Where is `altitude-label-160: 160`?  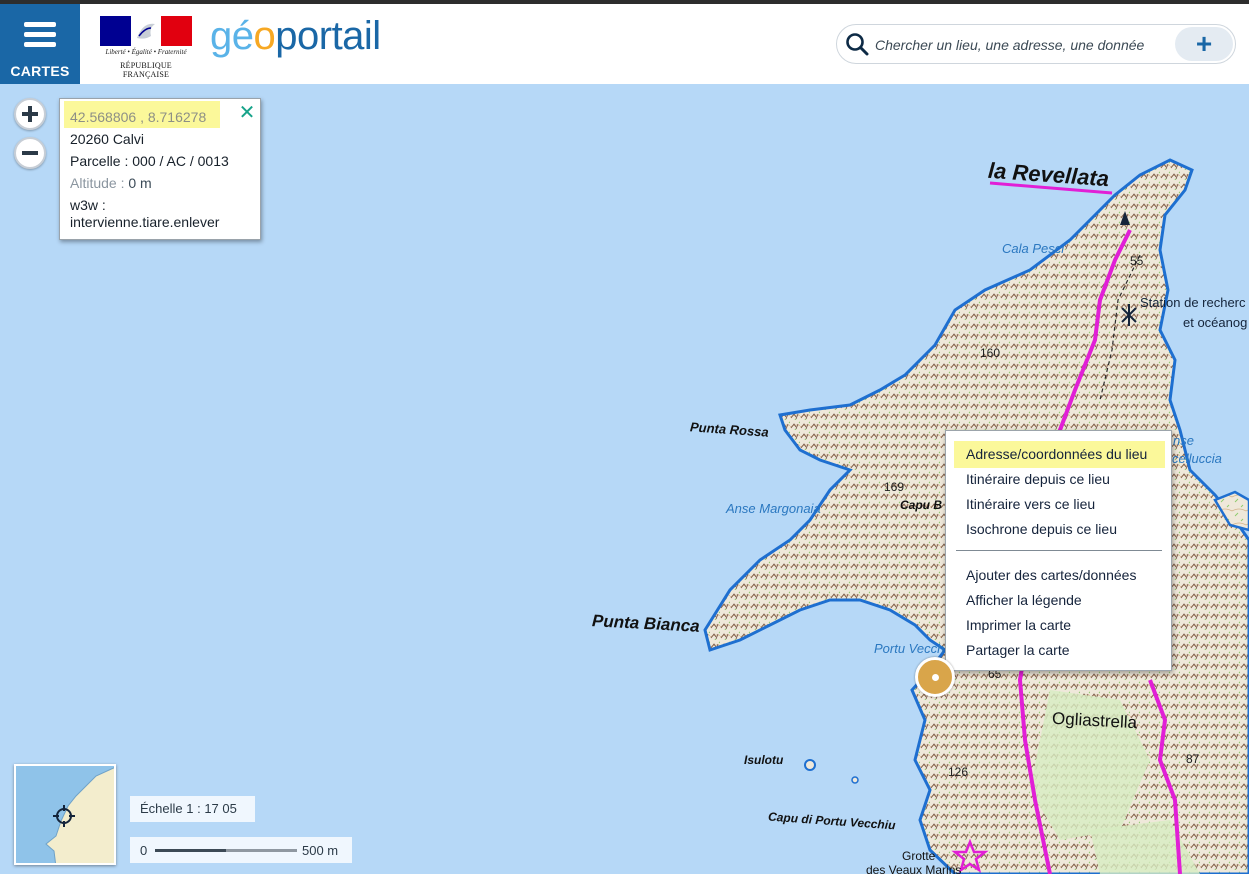 altitude-label-160: 160 is located at coordinates (990, 353).